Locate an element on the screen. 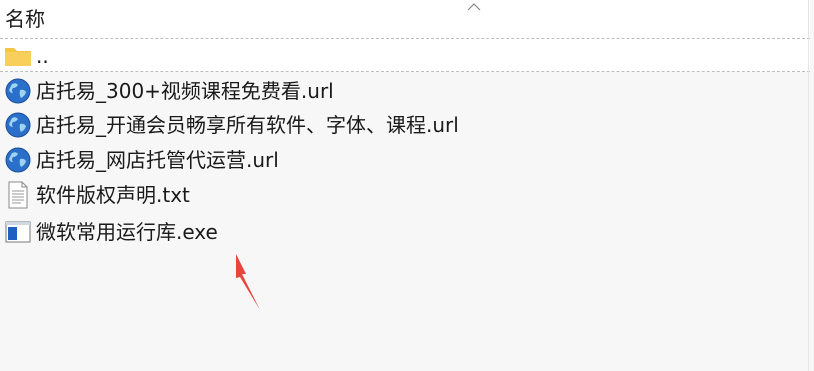 The width and height of the screenshot is (814, 371). file-name: 店托易_300+视频课程免费看.url is located at coordinates (185, 91).